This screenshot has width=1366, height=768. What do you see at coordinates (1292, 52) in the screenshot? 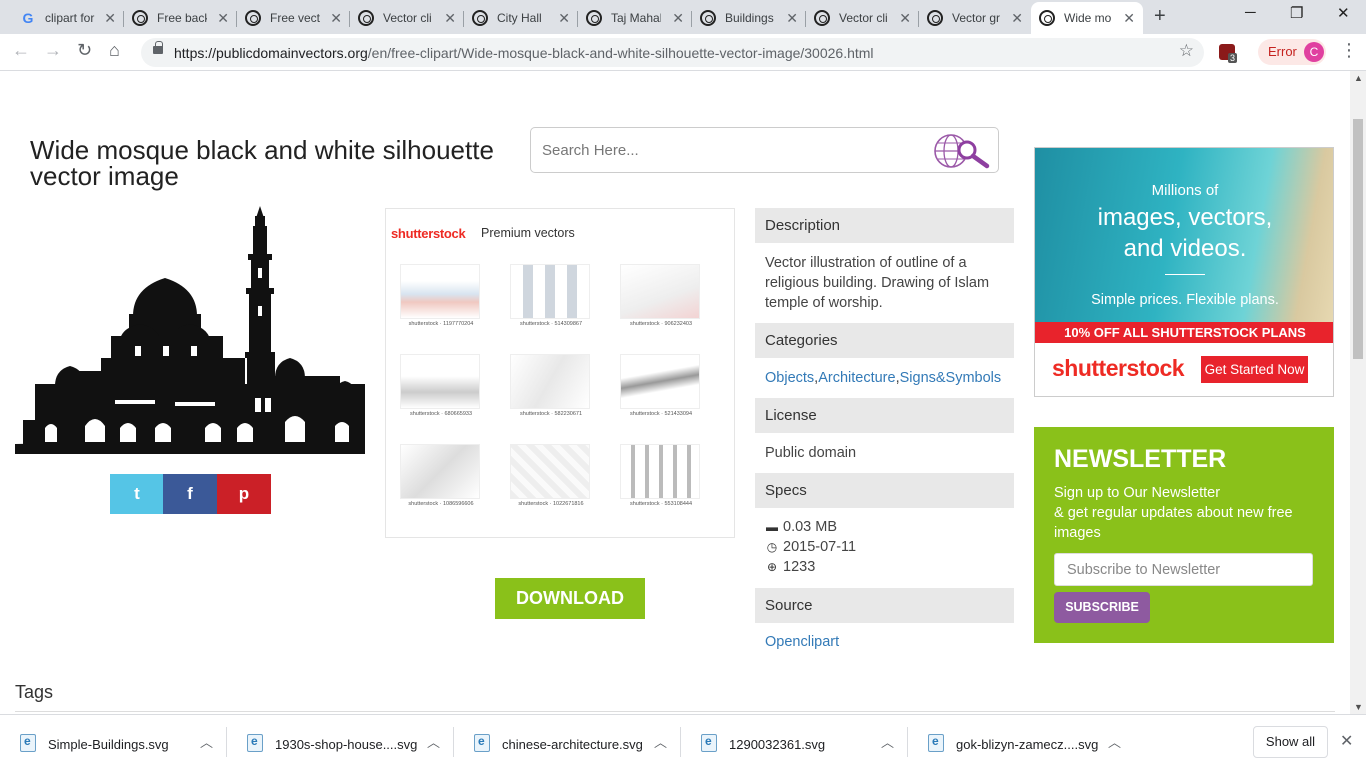
I see `profile-error-button: Error C` at bounding box center [1292, 52].